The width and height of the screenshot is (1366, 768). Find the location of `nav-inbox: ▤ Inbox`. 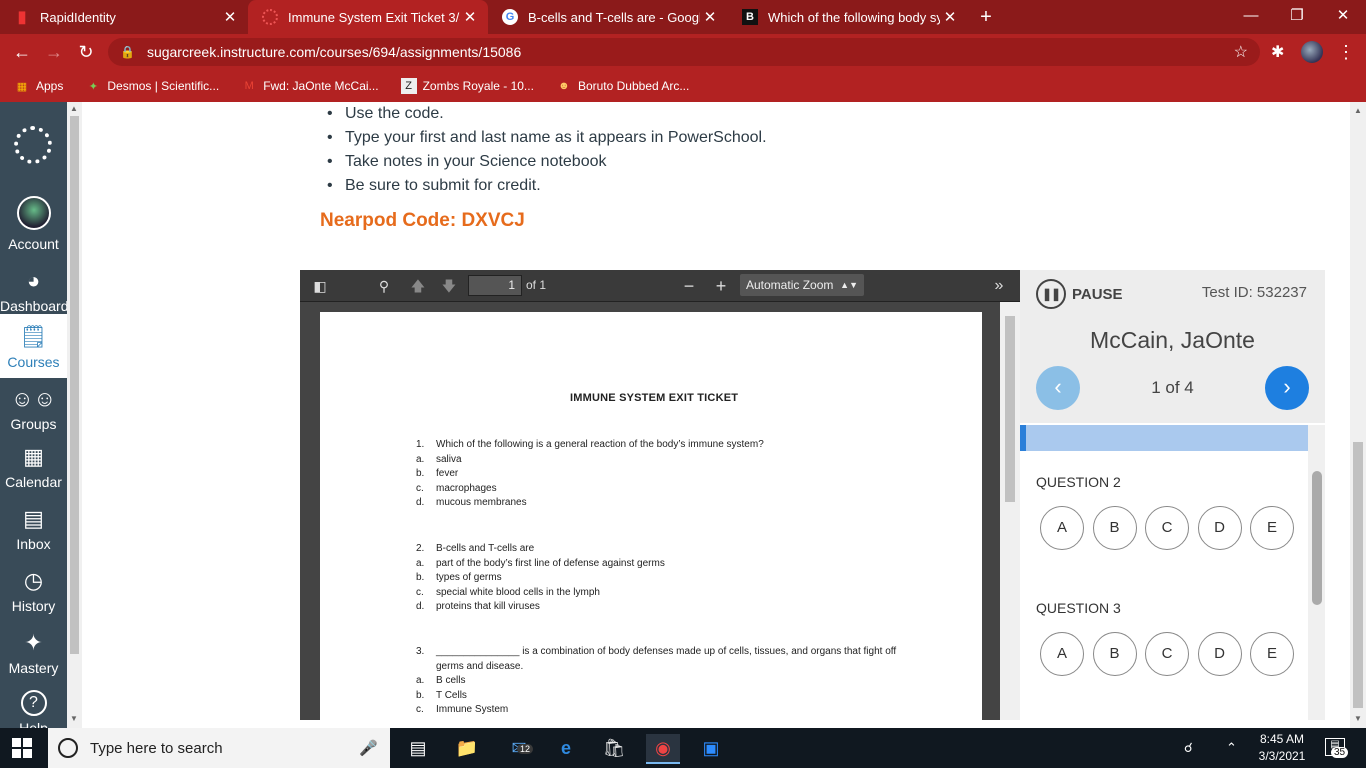

nav-inbox: ▤ Inbox is located at coordinates (33, 529).